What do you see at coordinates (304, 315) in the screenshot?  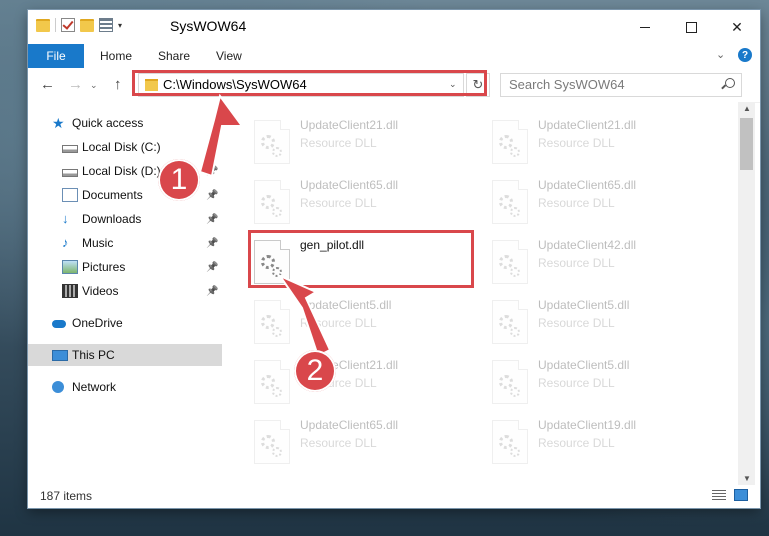 I see `arrow-2-shape` at bounding box center [304, 315].